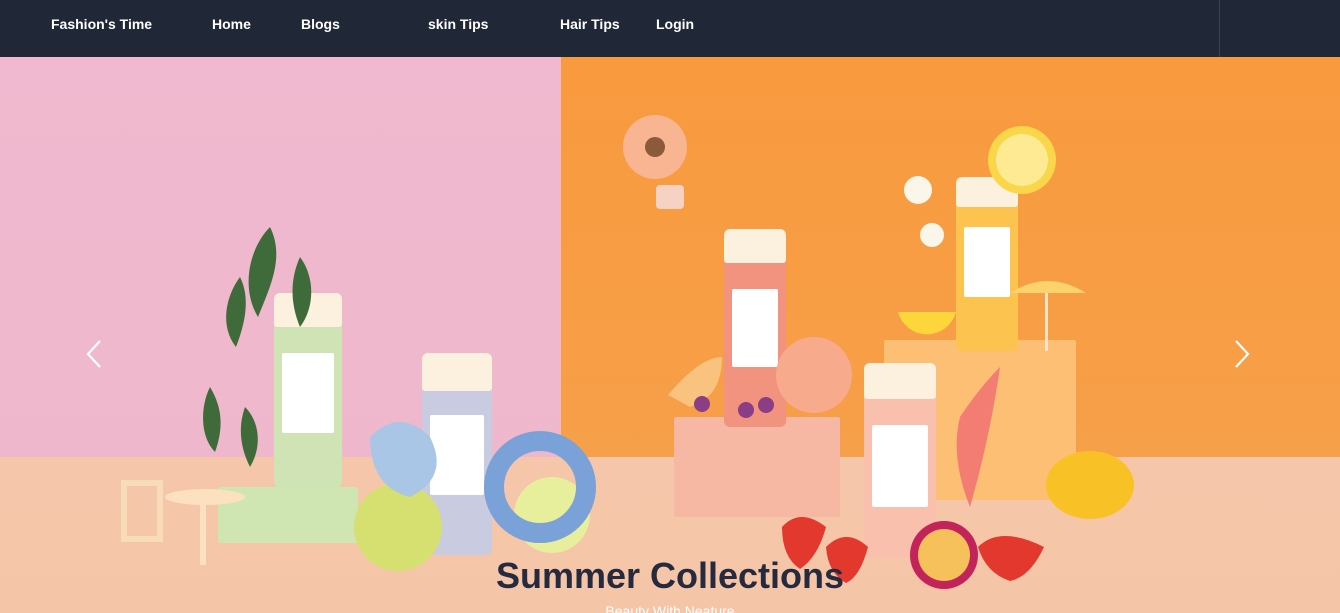 This screenshot has width=1340, height=613. I want to click on navbar-divider, so click(1219, 28).